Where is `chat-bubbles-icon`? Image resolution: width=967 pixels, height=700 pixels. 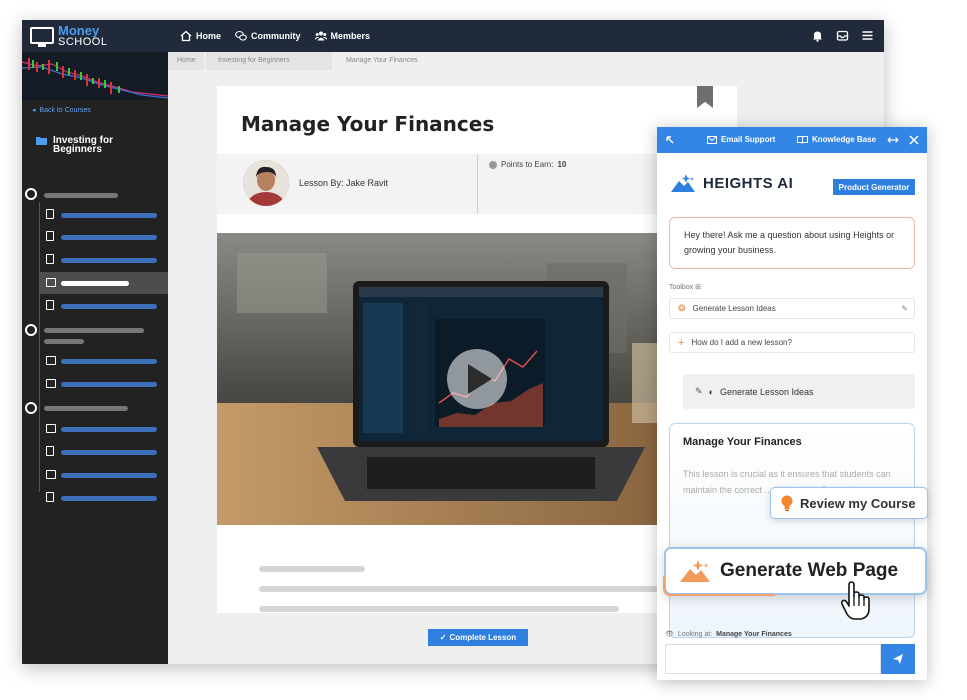
chat-bubbles-icon is located at coordinates (241, 35).